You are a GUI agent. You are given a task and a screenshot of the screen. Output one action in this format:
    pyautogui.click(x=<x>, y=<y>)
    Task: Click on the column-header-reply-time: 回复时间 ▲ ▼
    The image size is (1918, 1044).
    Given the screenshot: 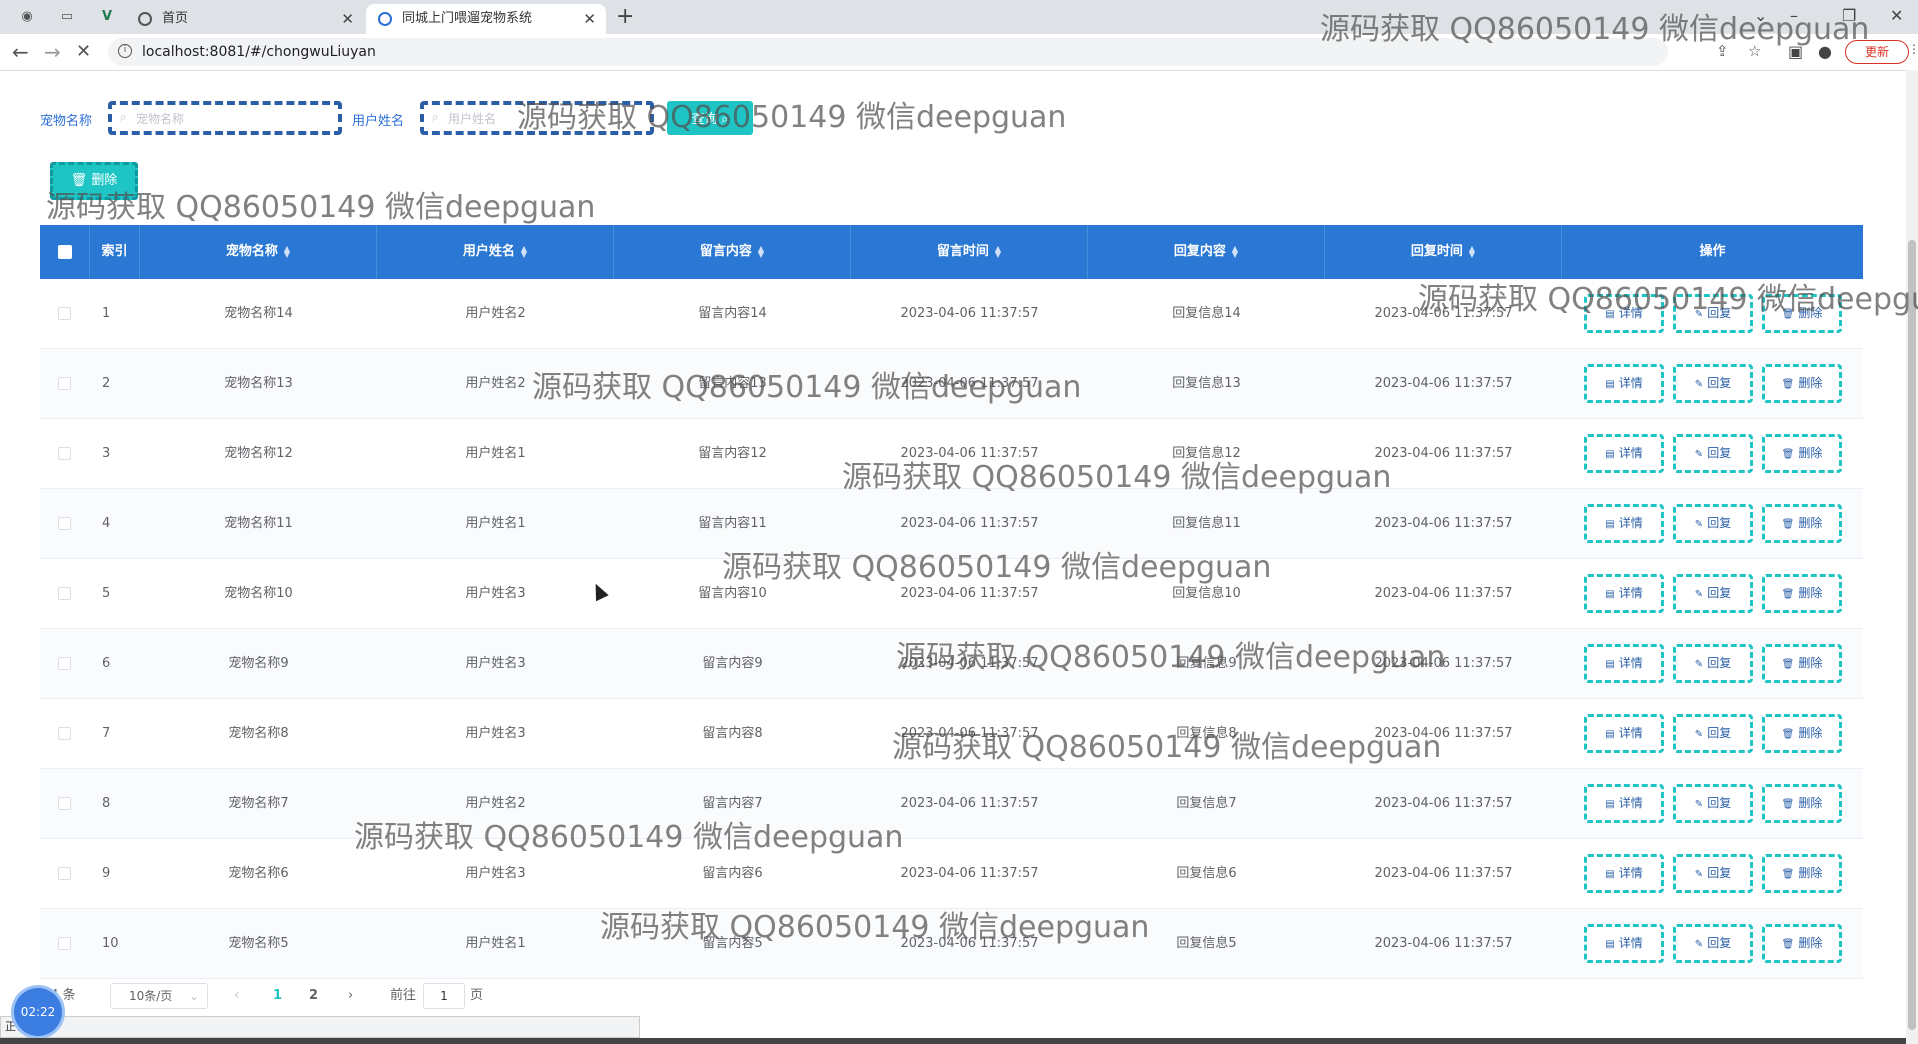 What is the action you would take?
    pyautogui.click(x=1443, y=252)
    